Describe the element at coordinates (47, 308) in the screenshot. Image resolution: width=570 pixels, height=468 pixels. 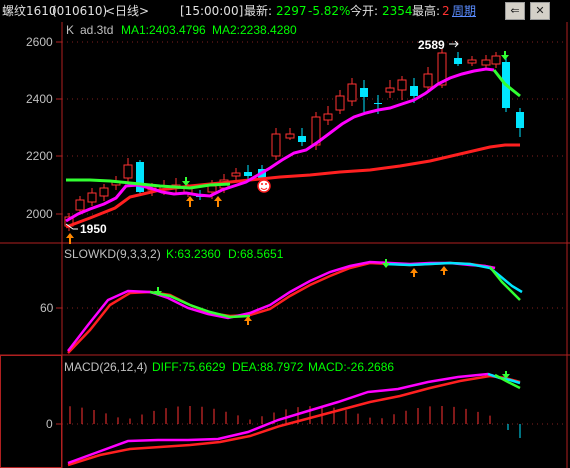
I see `kd-tick-60: 60` at that location.